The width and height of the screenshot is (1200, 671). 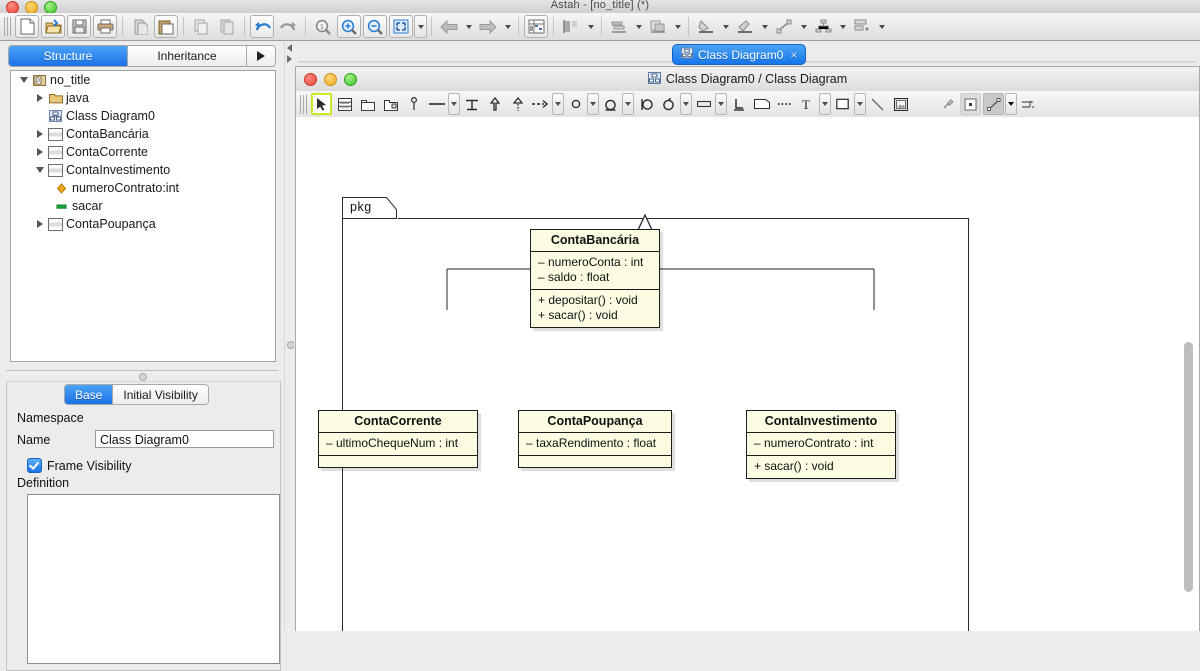 What do you see at coordinates (143, 206) in the screenshot?
I see `tree-item-sacar: sacar` at bounding box center [143, 206].